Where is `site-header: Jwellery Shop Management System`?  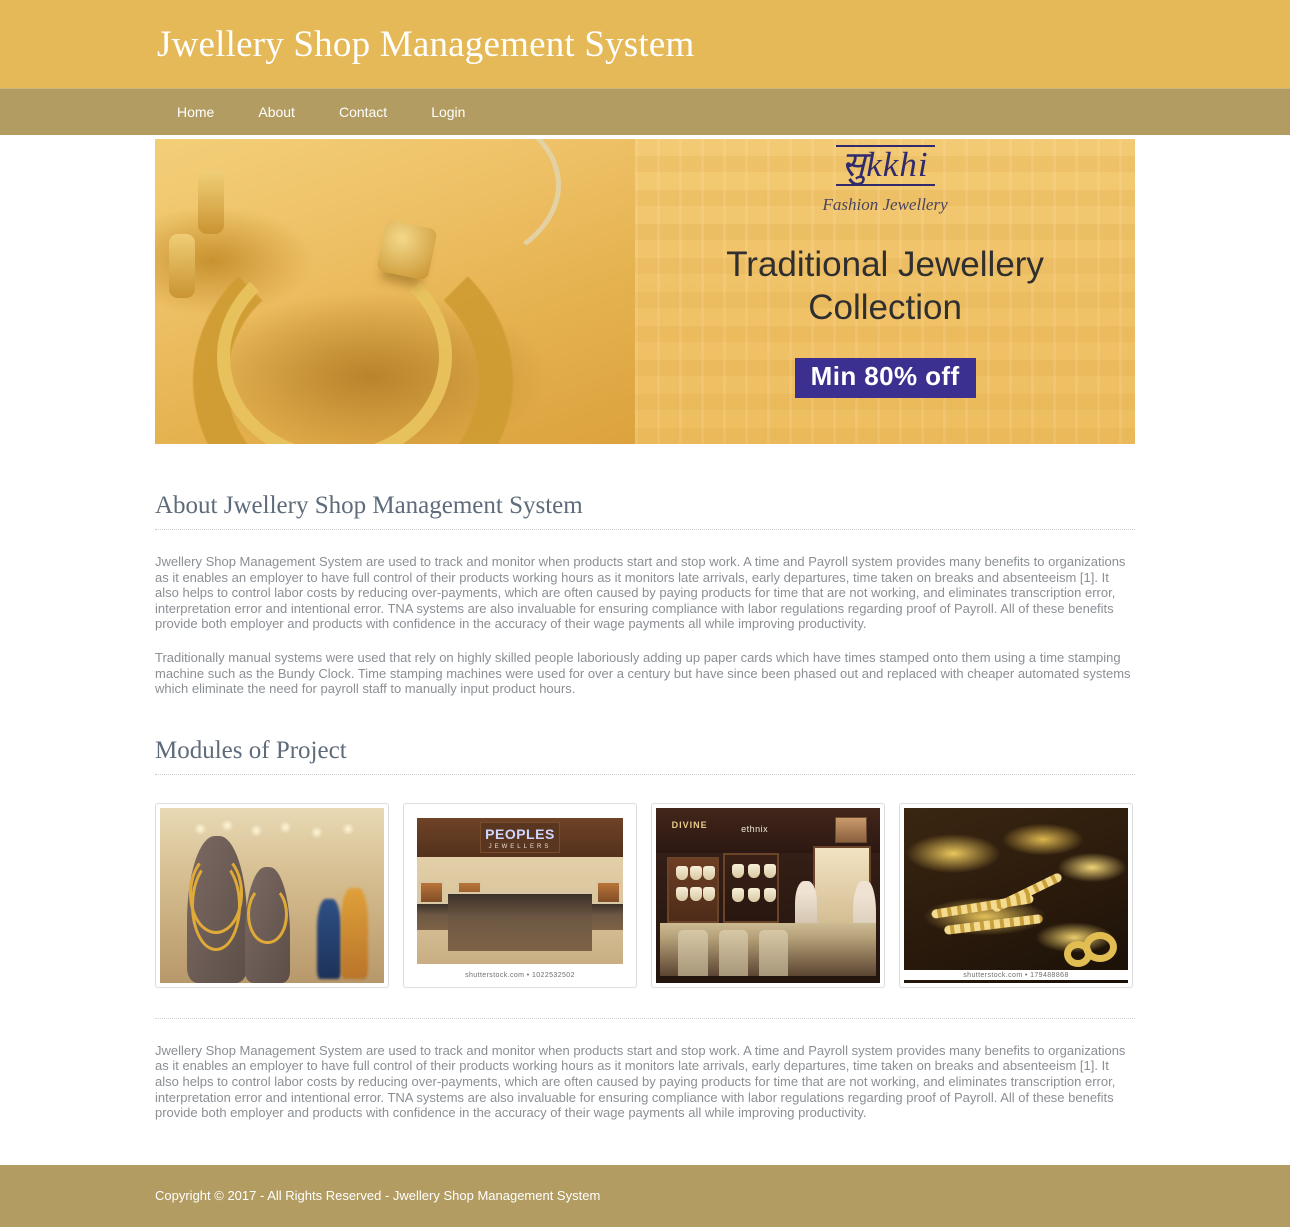 site-header: Jwellery Shop Management System is located at coordinates (645, 44).